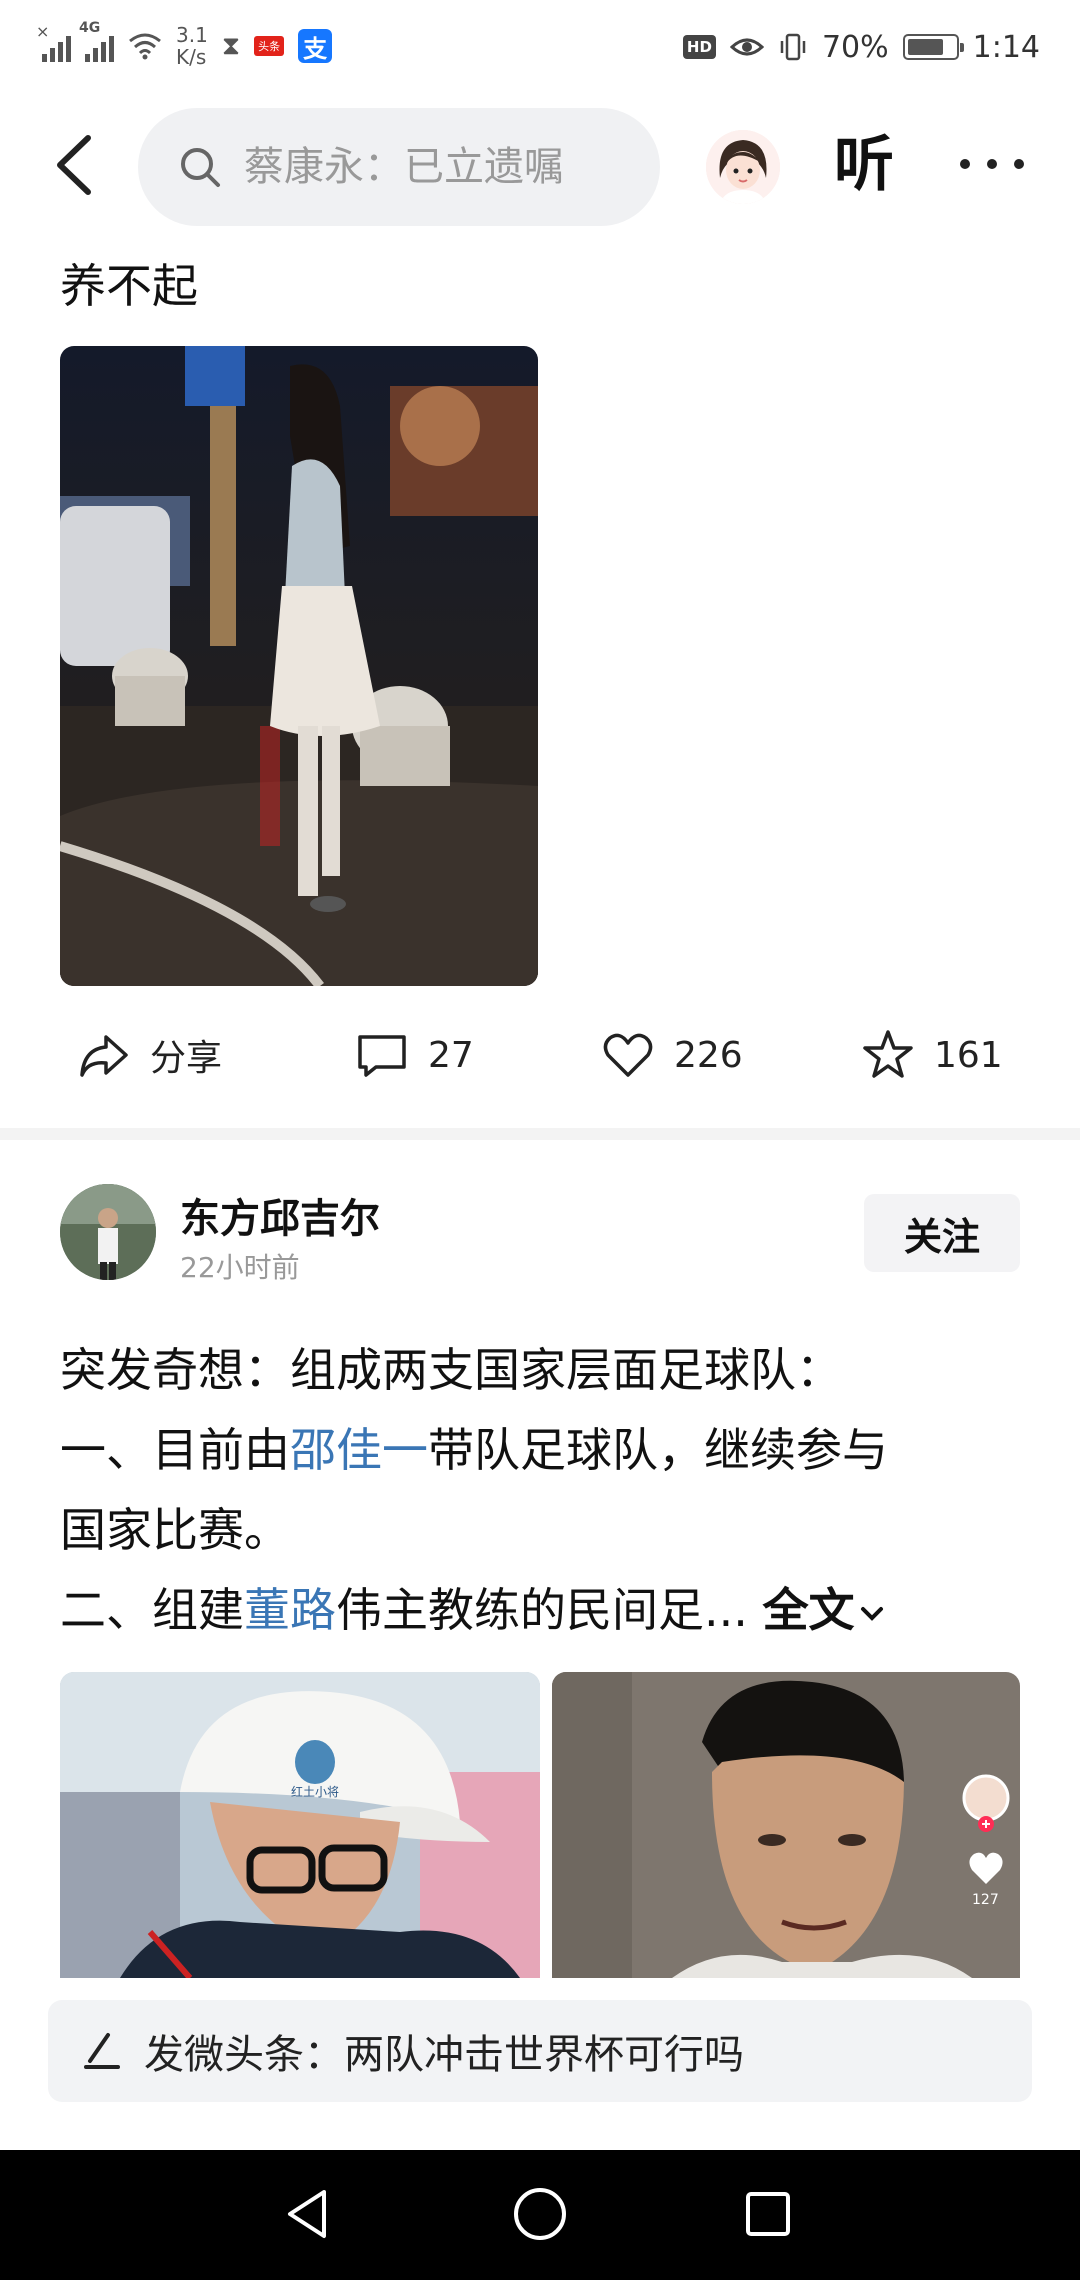 The image size is (1080, 2280). I want to click on nav-home-icon, so click(540, 2214).